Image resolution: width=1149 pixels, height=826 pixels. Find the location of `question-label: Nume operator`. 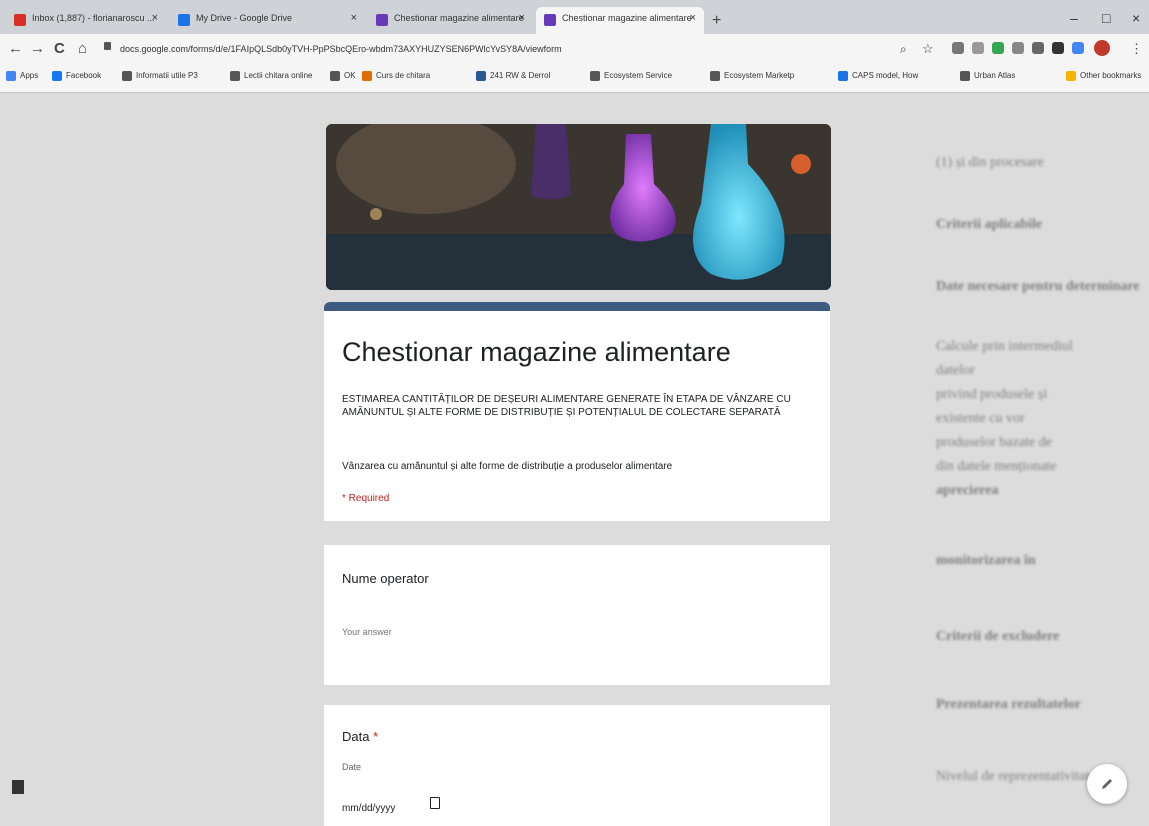

question-label: Nume operator is located at coordinates (385, 578).